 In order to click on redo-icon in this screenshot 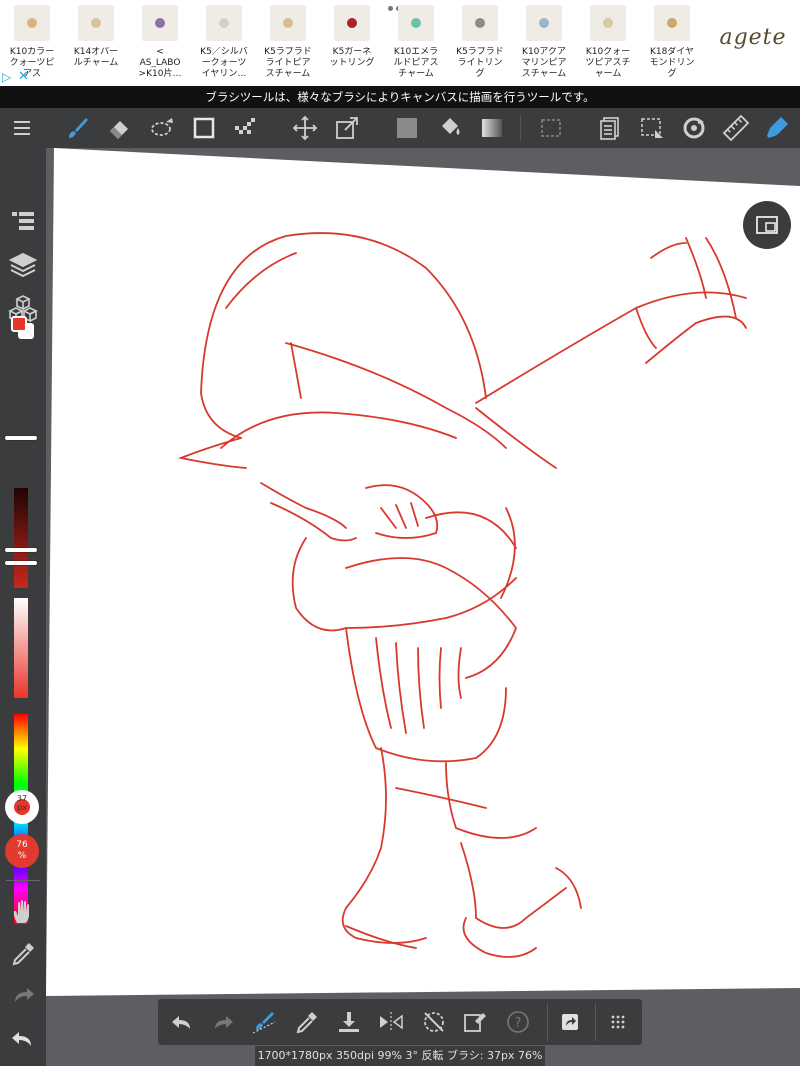, I will do `click(223, 1022)`.